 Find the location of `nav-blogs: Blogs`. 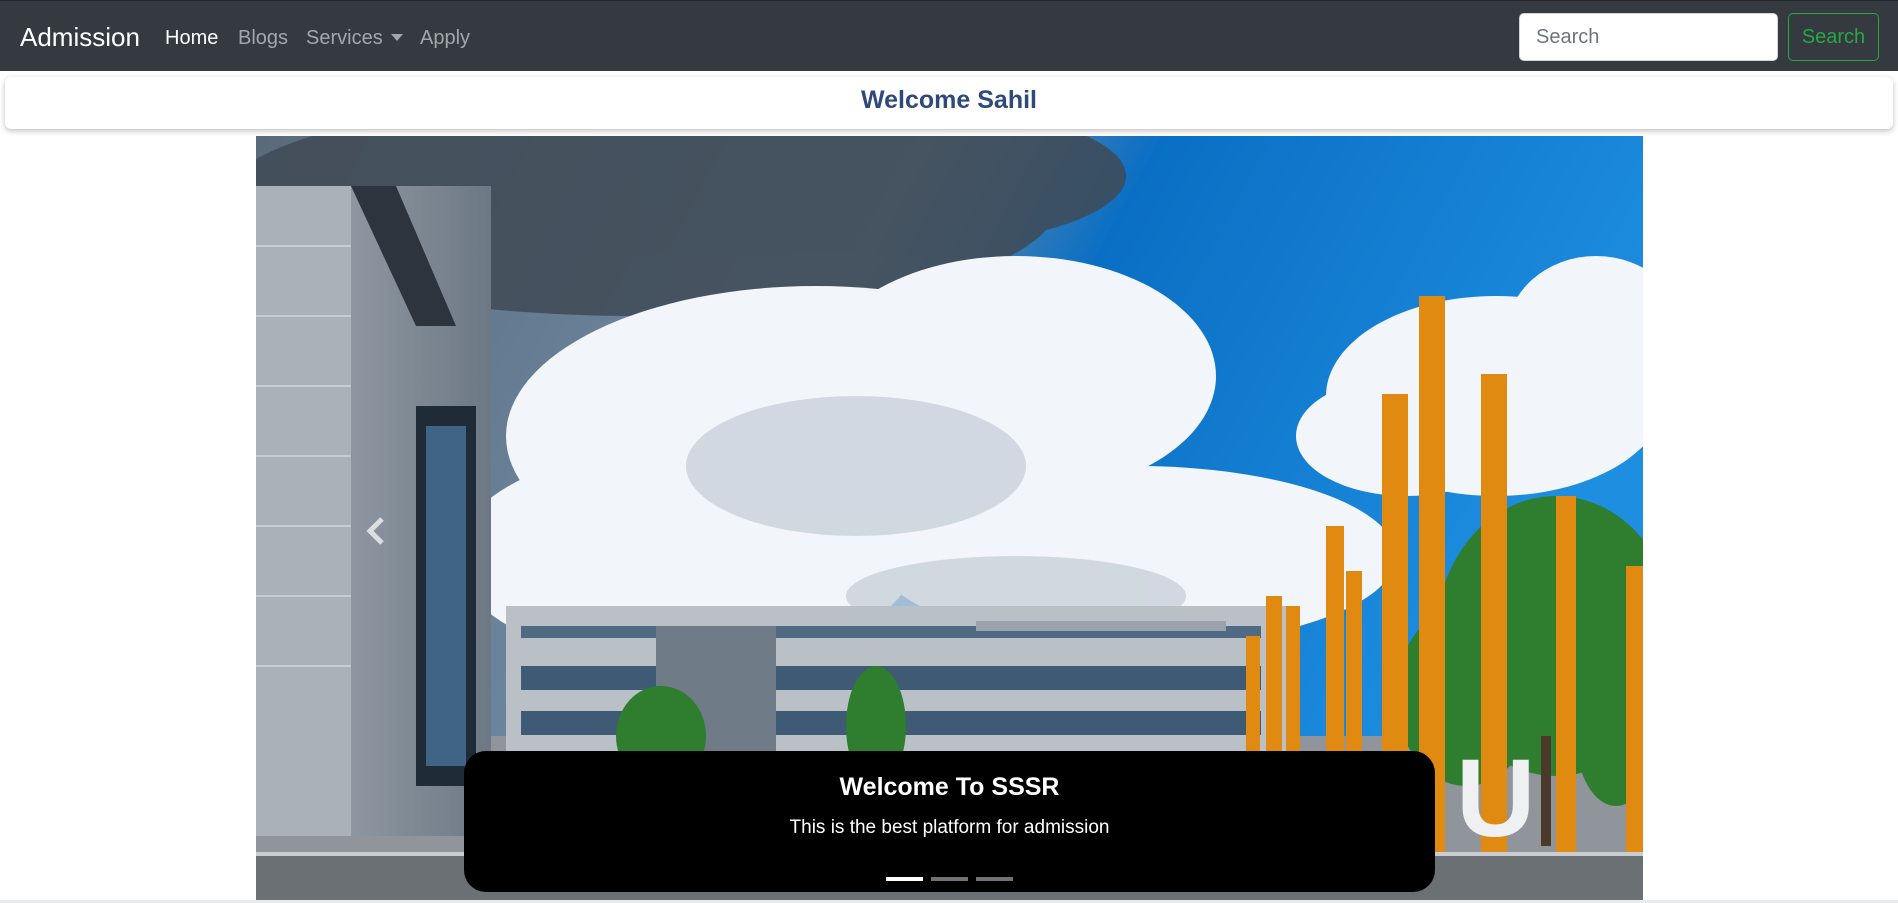

nav-blogs: Blogs is located at coordinates (263, 38).